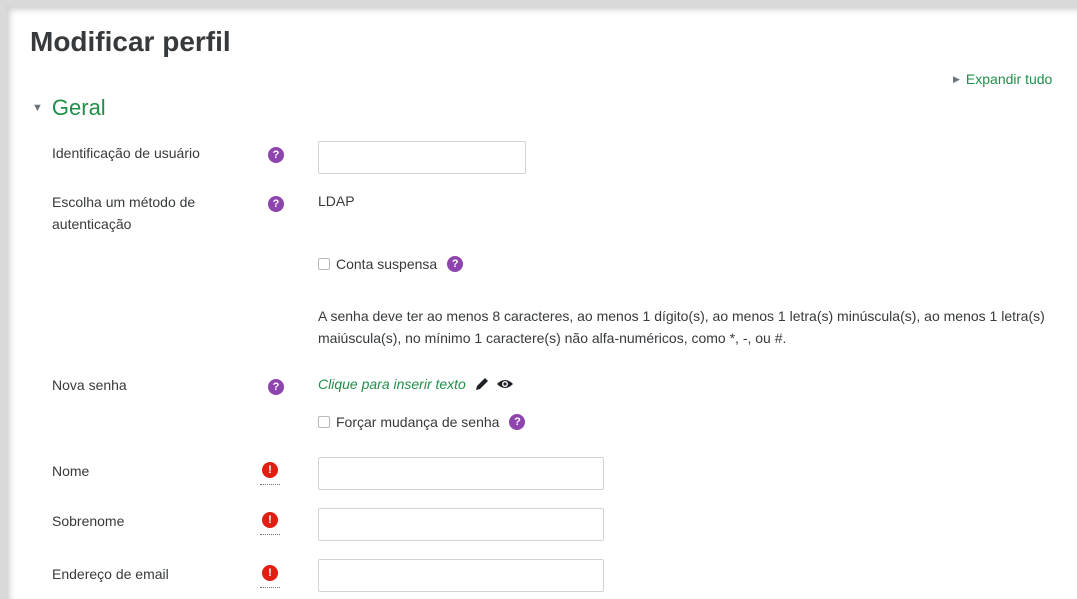 The height and width of the screenshot is (599, 1077). What do you see at coordinates (417, 422) in the screenshot?
I see `force-change-label: Forçar mudança de senha` at bounding box center [417, 422].